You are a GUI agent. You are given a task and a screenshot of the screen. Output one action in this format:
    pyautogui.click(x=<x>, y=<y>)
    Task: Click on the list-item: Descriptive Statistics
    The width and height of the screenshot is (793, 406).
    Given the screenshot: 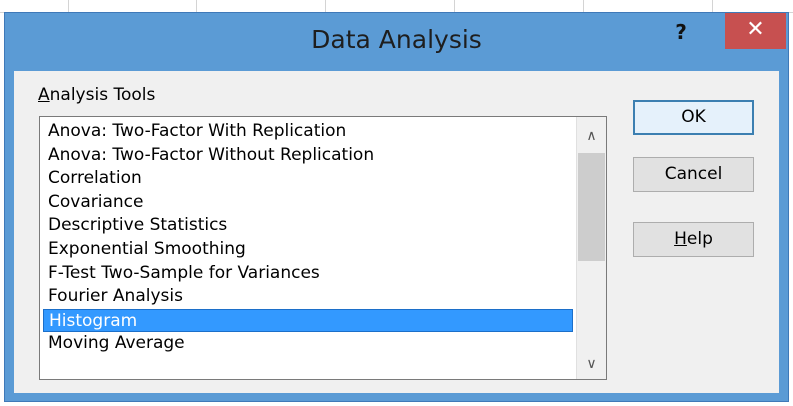 What is the action you would take?
    pyautogui.click(x=308, y=226)
    